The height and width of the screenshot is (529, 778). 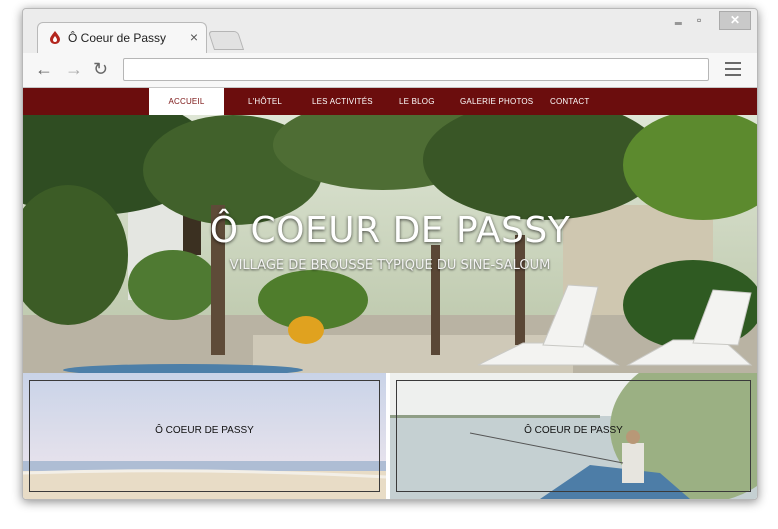 What do you see at coordinates (678, 18) in the screenshot?
I see `minimize-icon: ‗` at bounding box center [678, 18].